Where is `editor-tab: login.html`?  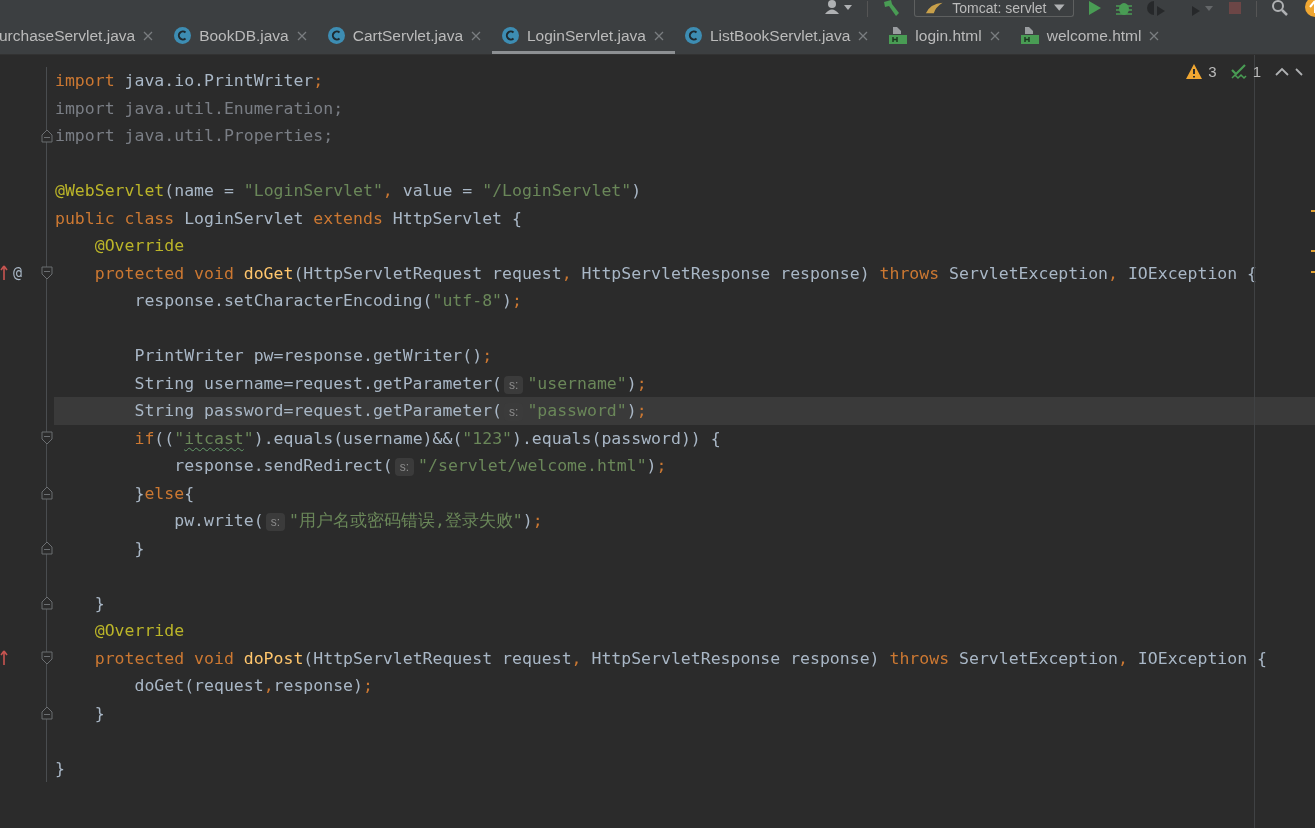
editor-tab: login.html is located at coordinates (945, 37).